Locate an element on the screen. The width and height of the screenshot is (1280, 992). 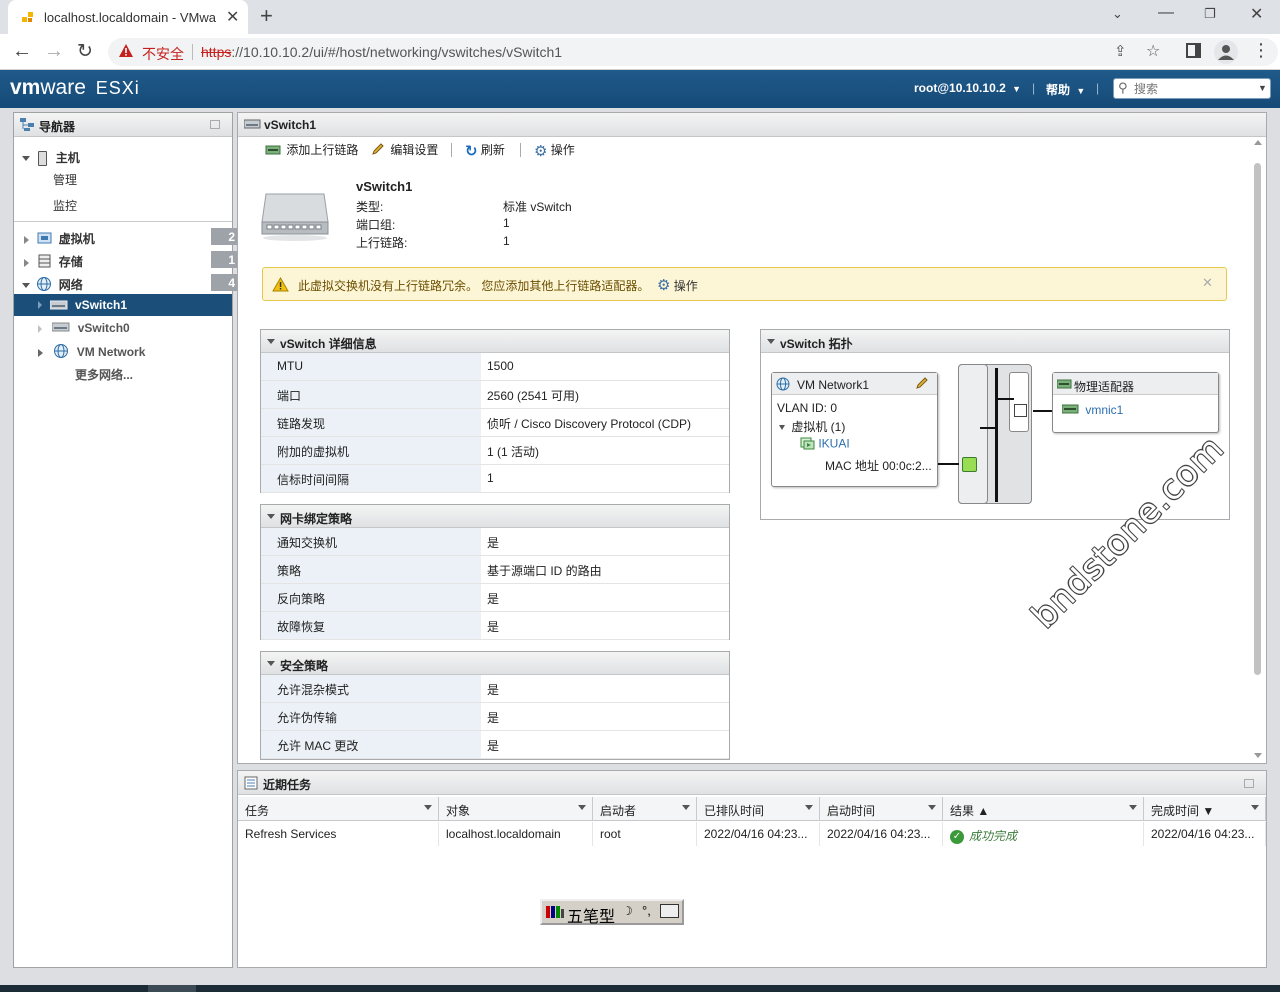
teaming-row-value: 是 is located at coordinates (493, 599).